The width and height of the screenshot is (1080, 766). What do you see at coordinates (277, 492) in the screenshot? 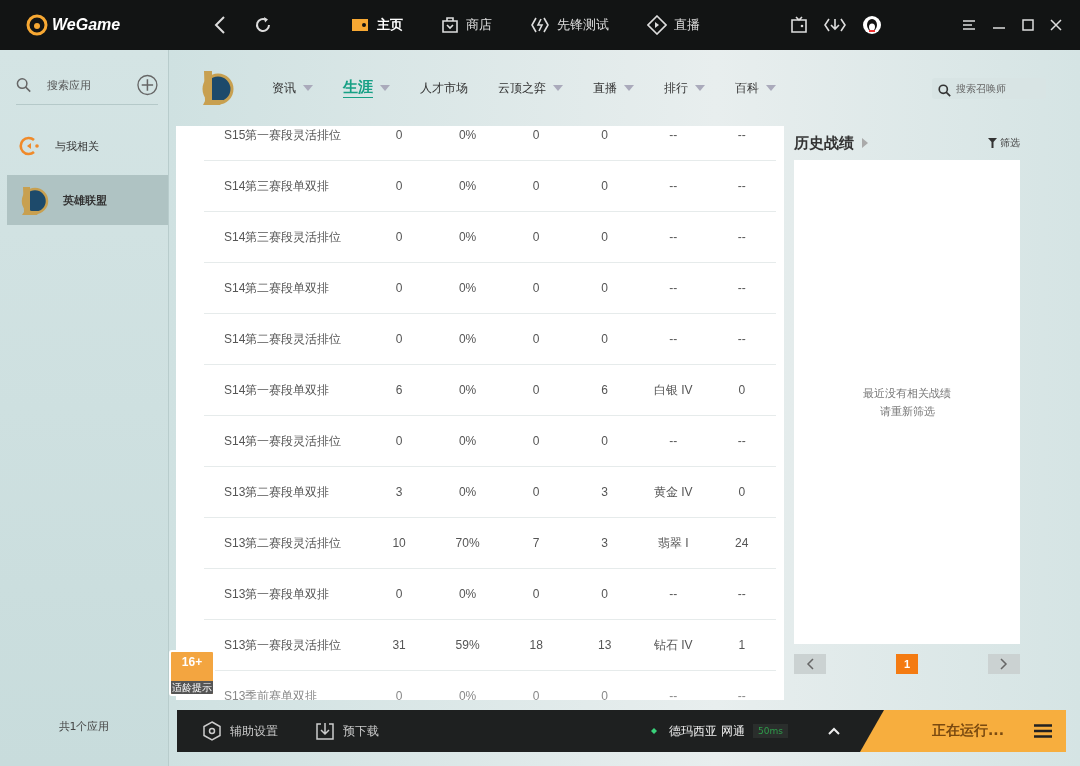
I see `table-cell-text: S13第二赛段单双排` at bounding box center [277, 492].